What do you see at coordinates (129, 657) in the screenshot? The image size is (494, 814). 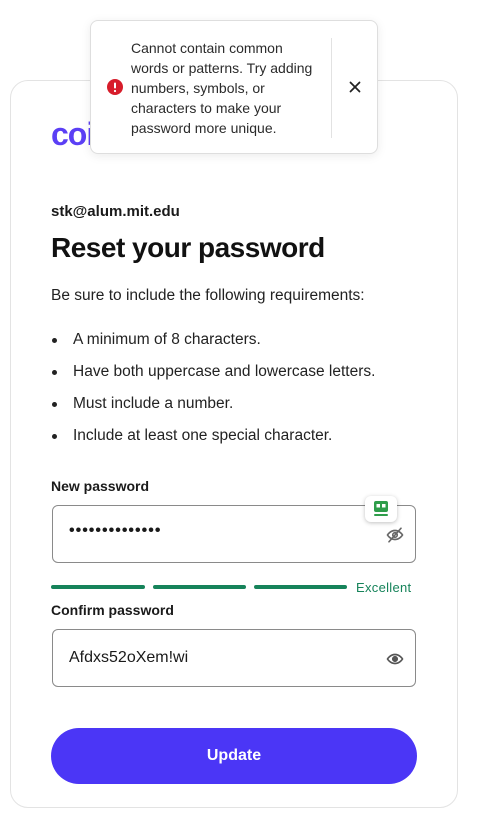 I see `confirm-password-value: Afdxs52oXem!wi` at bounding box center [129, 657].